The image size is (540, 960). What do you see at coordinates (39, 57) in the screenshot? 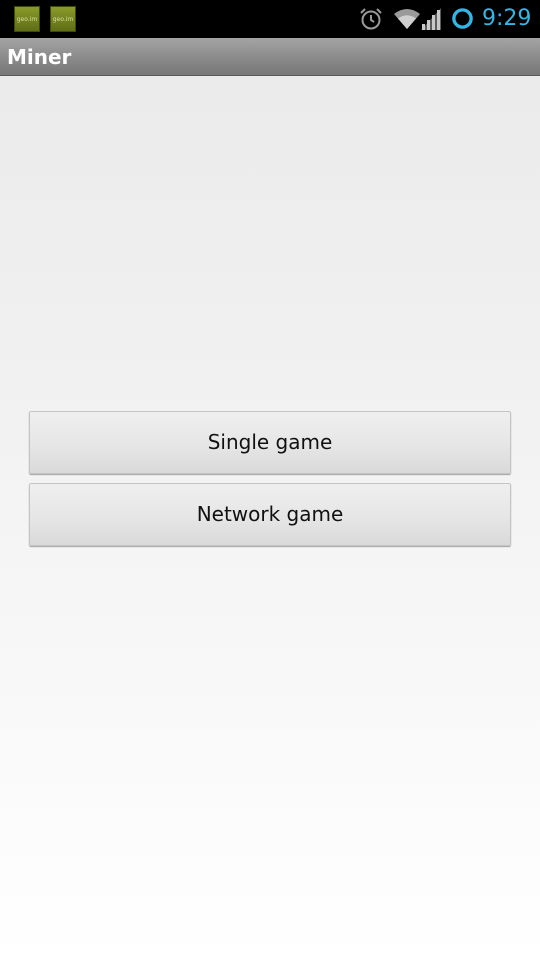
I see `app-title: Miner` at bounding box center [39, 57].